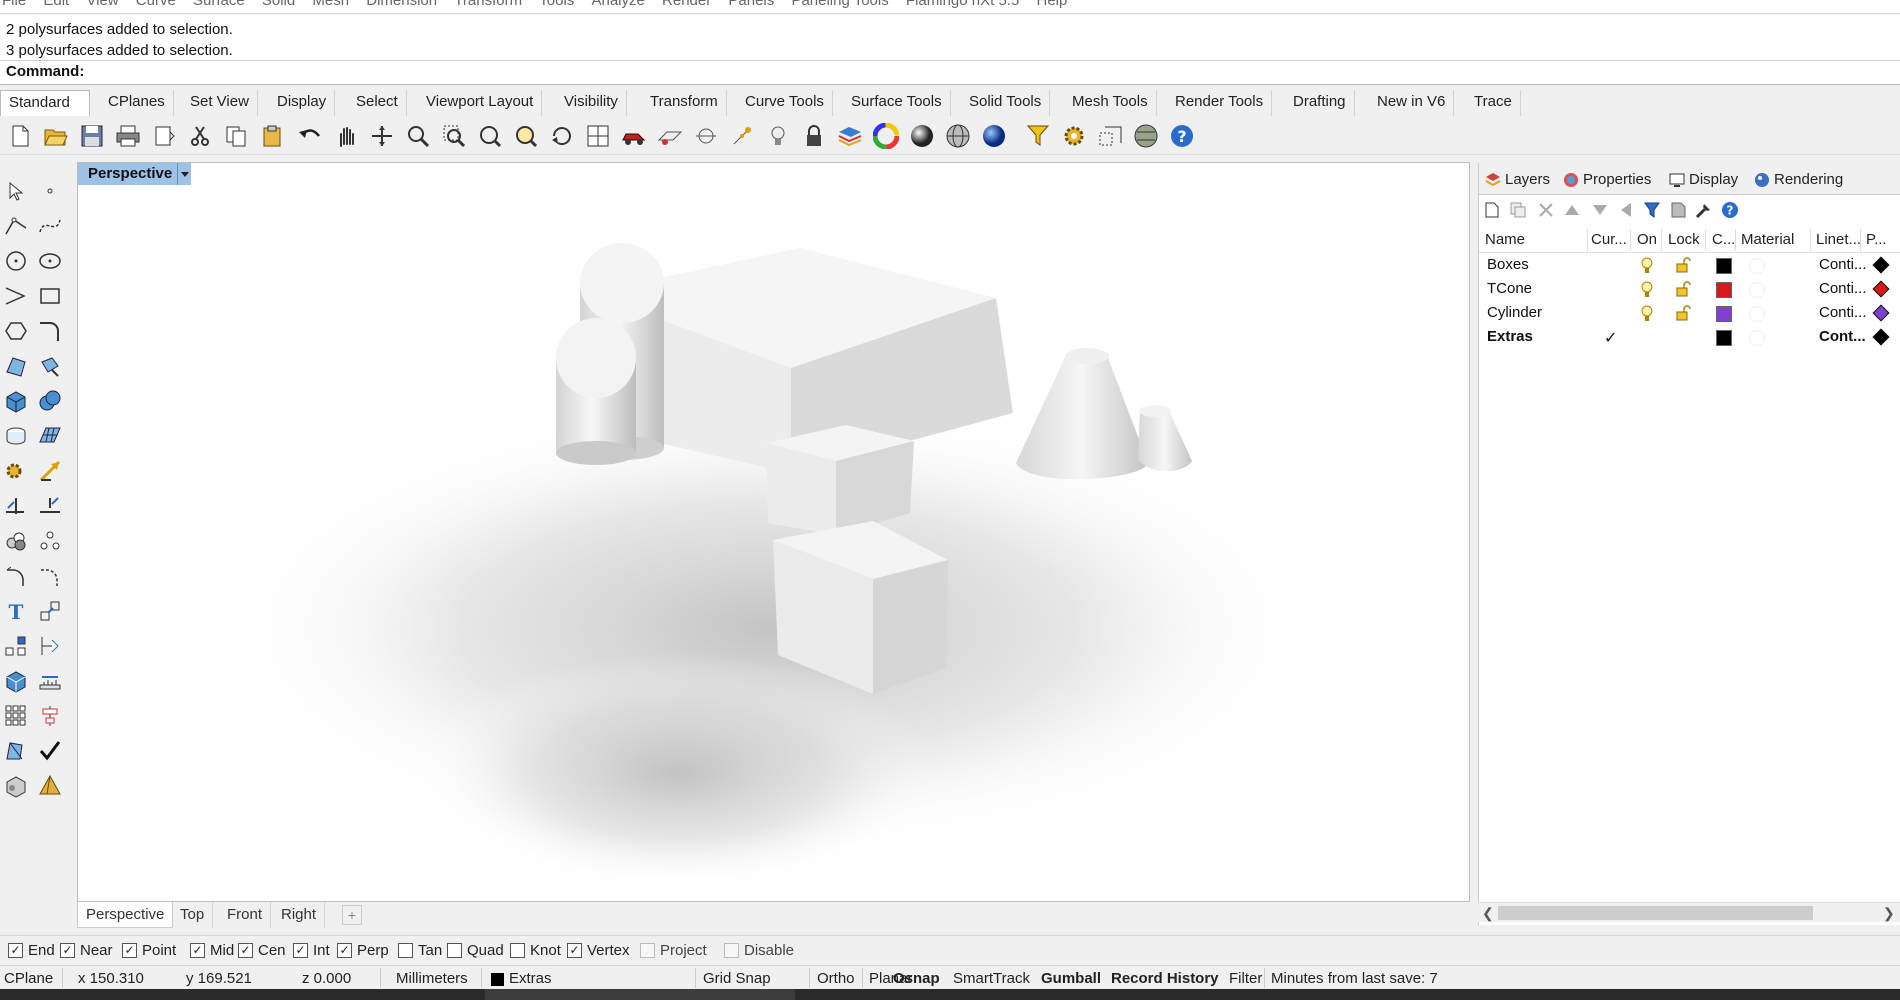  I want to click on new-sublayer-icon, so click(1518, 210).